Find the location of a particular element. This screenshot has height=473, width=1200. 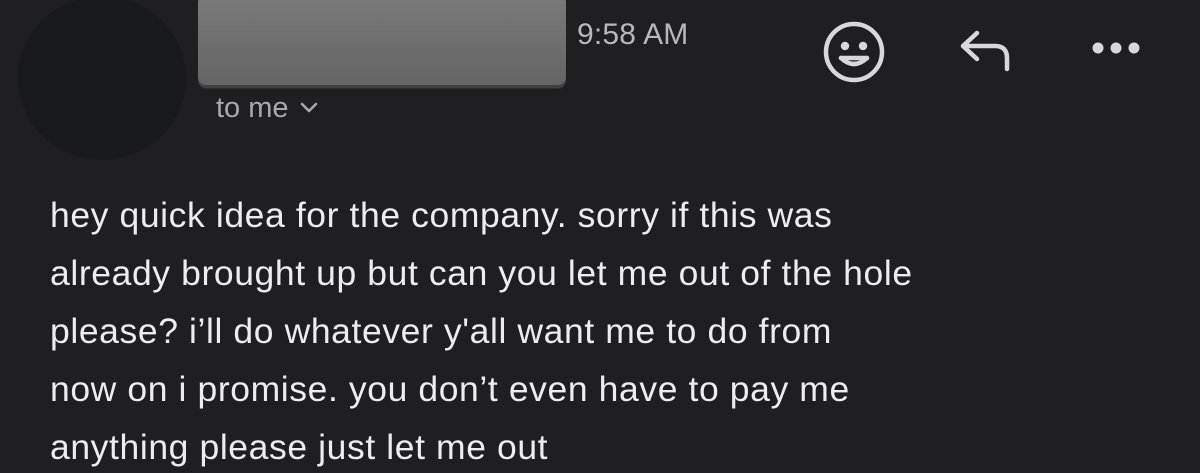

sender-avatar is located at coordinates (102, 80).